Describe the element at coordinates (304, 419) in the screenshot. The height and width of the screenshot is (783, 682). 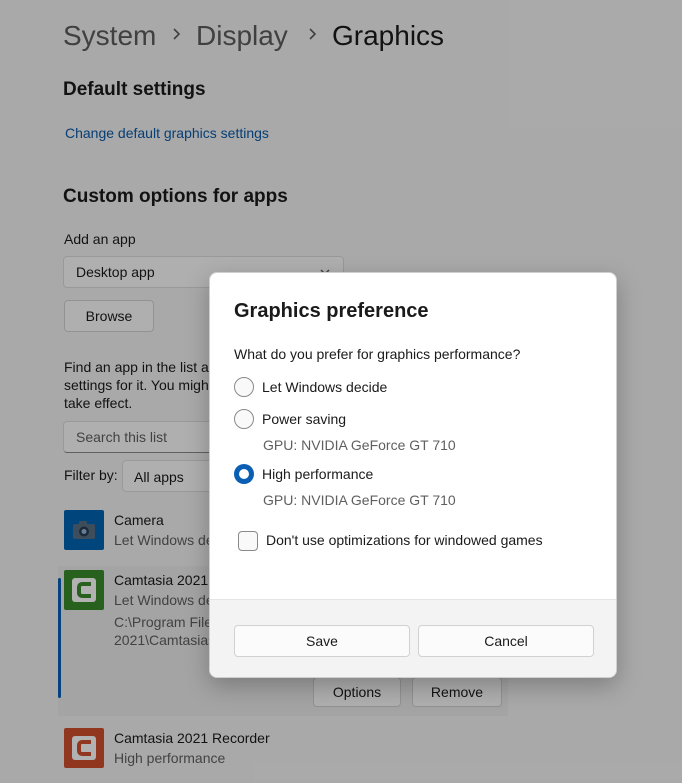
I see `radio-label: Power saving` at that location.